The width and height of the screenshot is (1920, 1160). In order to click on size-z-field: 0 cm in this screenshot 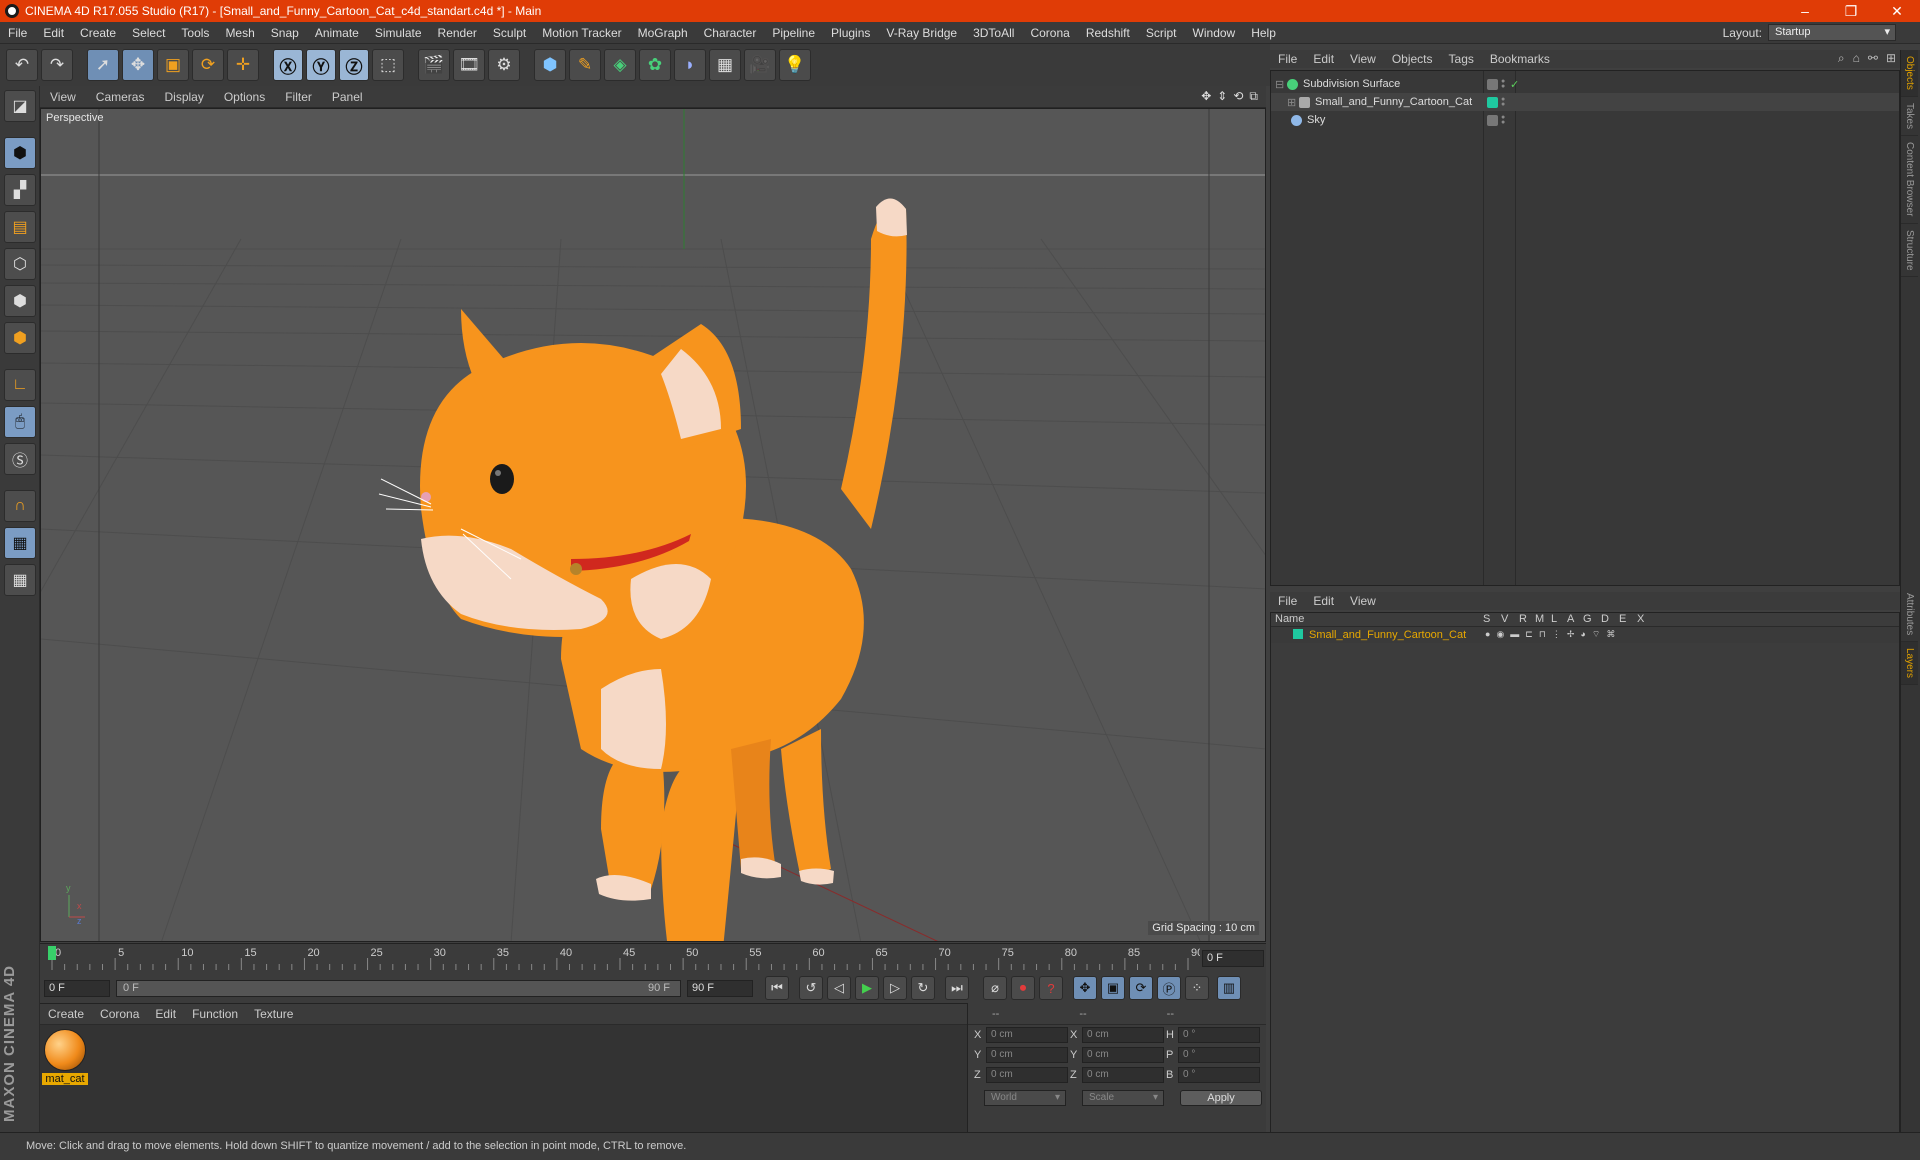, I will do `click(1123, 1075)`.